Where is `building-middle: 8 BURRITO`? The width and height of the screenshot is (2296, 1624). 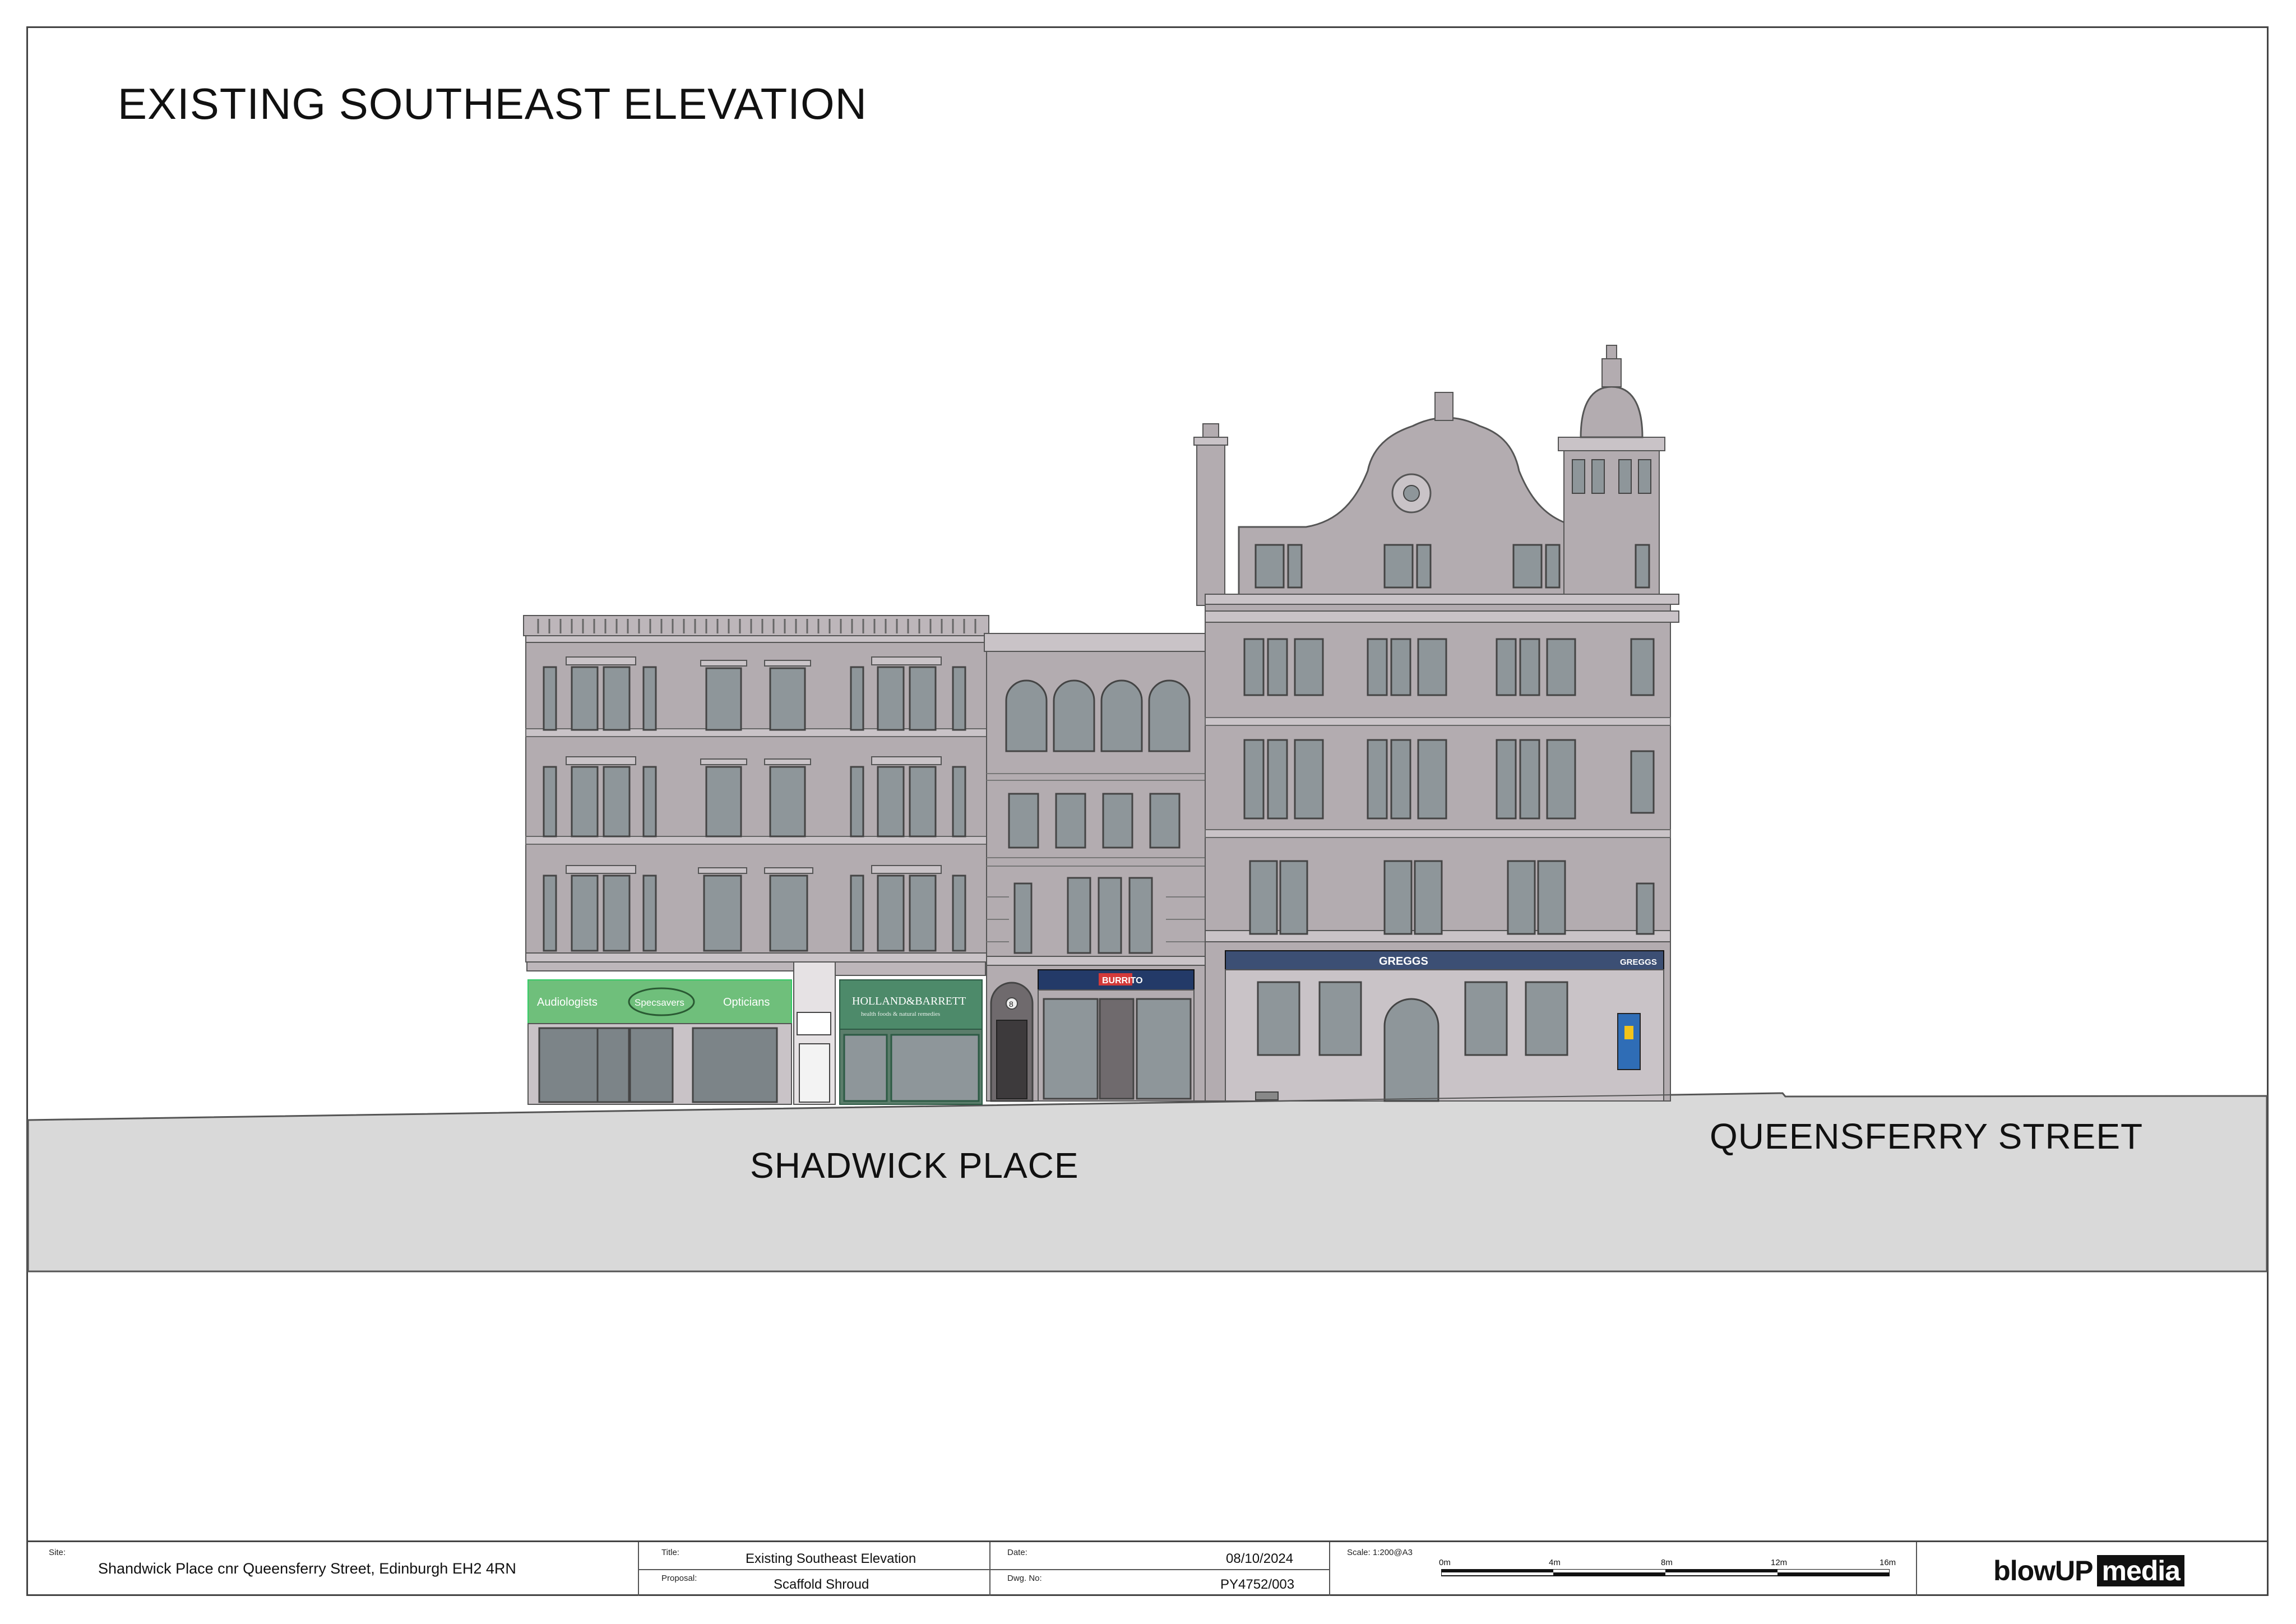
building-middle: 8 BURRITO is located at coordinates (1096, 867).